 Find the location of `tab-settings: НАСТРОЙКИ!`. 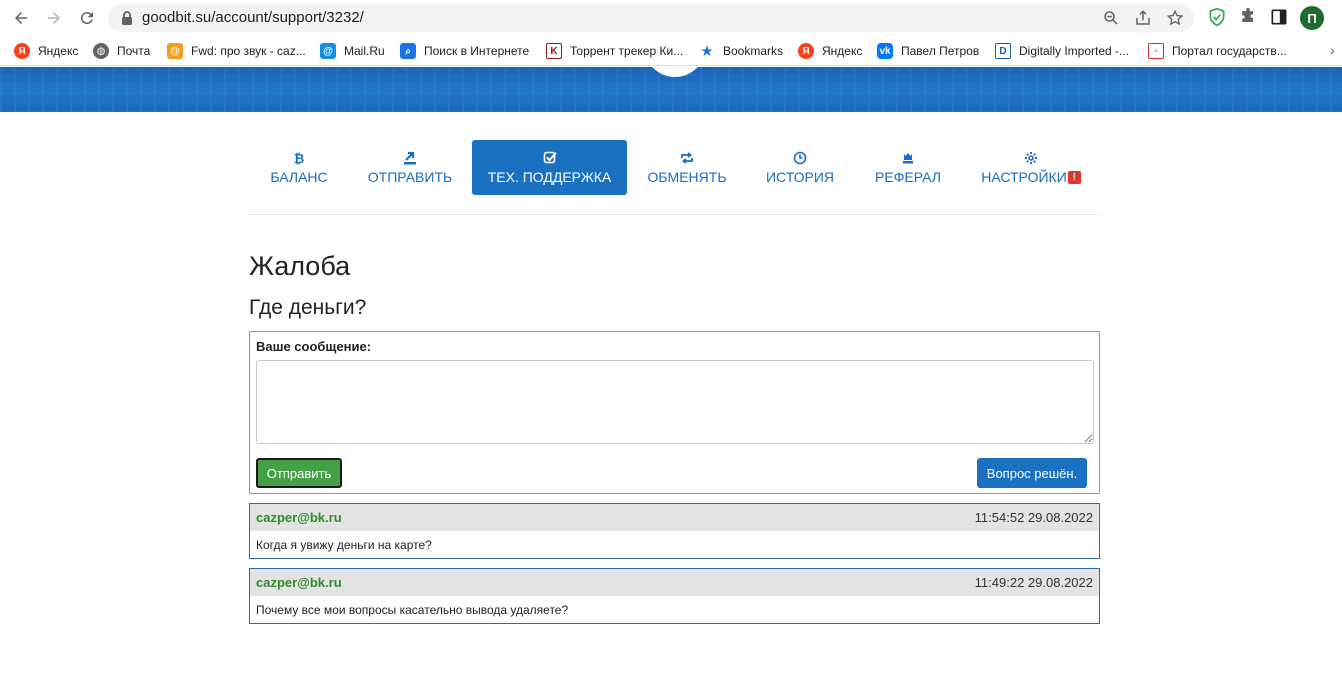

tab-settings: НАСТРОЙКИ! is located at coordinates (1031, 167).